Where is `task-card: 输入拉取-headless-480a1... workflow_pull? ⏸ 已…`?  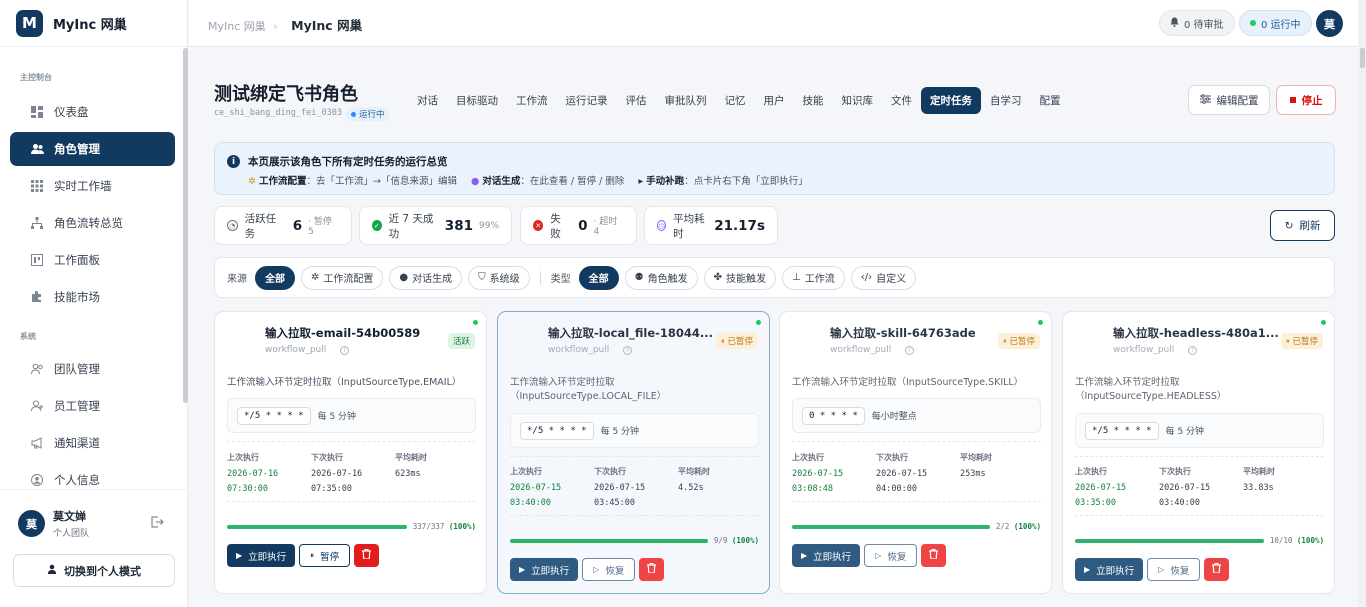 task-card: 输入拉取-headless-480a1... workflow_pull? ⏸ 已… is located at coordinates (1198, 452).